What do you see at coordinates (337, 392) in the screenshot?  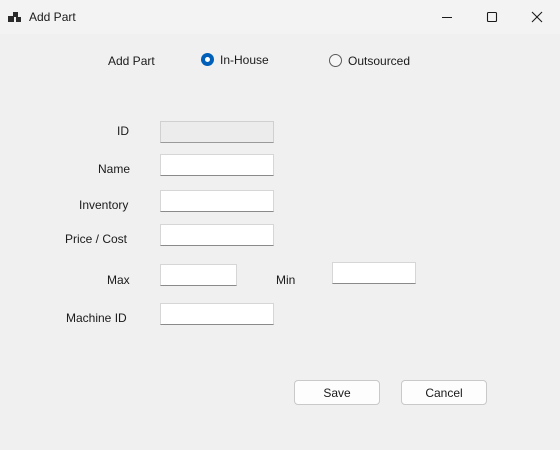 I see `save-button: Save` at bounding box center [337, 392].